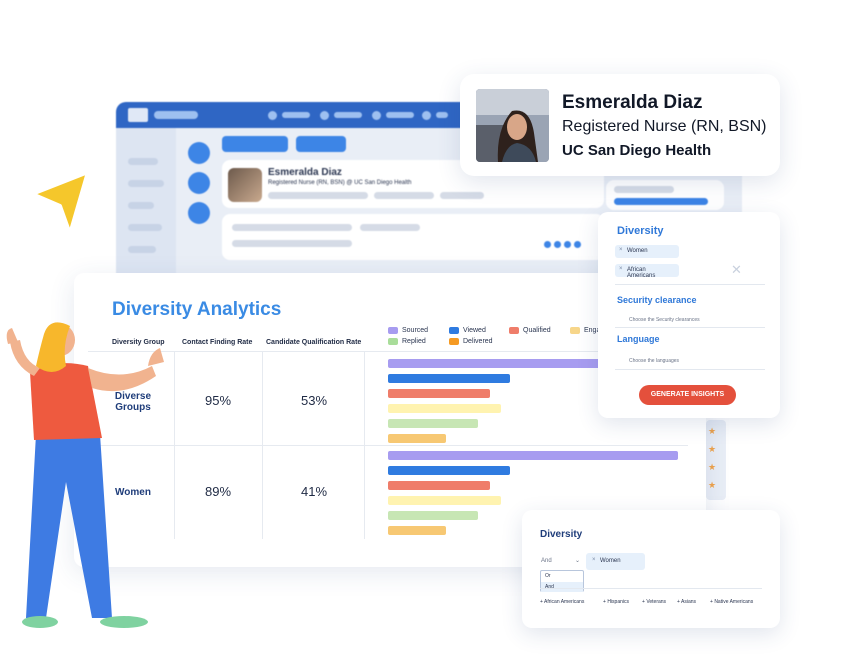 The height and width of the screenshot is (656, 854). I want to click on analytics-title: Diversity Analytics, so click(197, 309).